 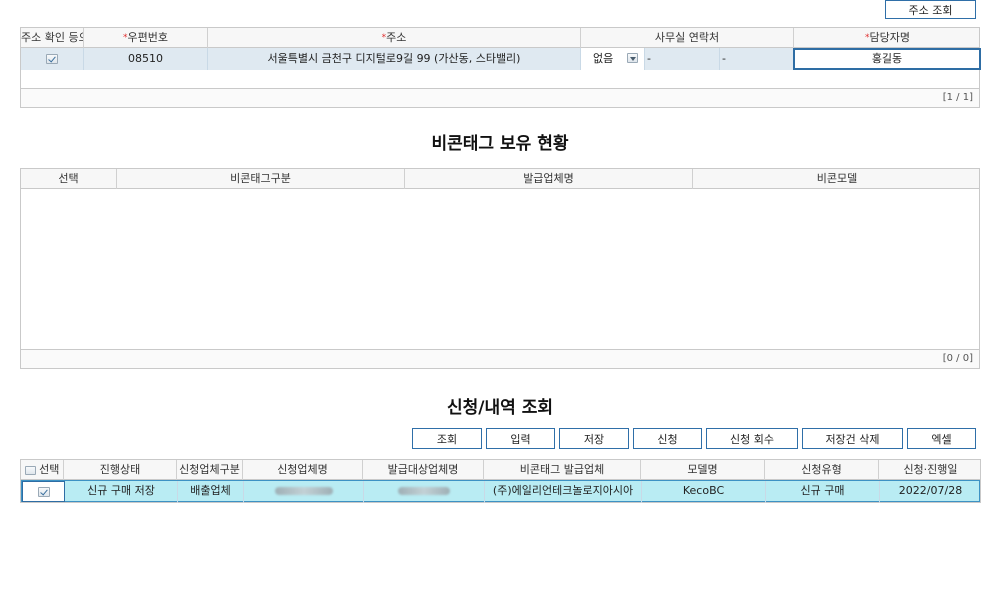 I want to click on row-select-cell, so click(x=43, y=491).